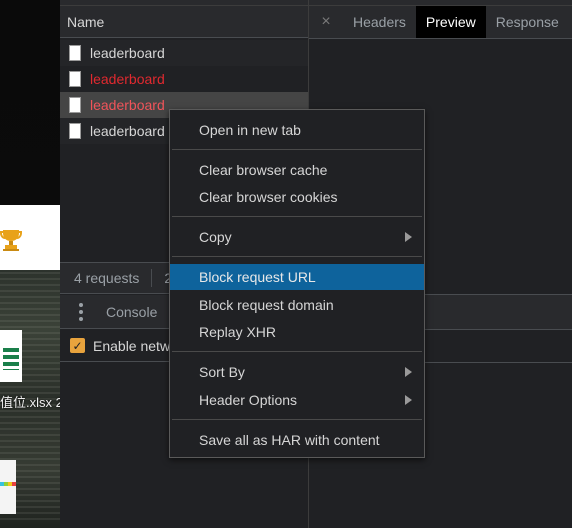 Image resolution: width=572 pixels, height=528 pixels. What do you see at coordinates (8, 484) in the screenshot?
I see `thumbnail-color-bar` at bounding box center [8, 484].